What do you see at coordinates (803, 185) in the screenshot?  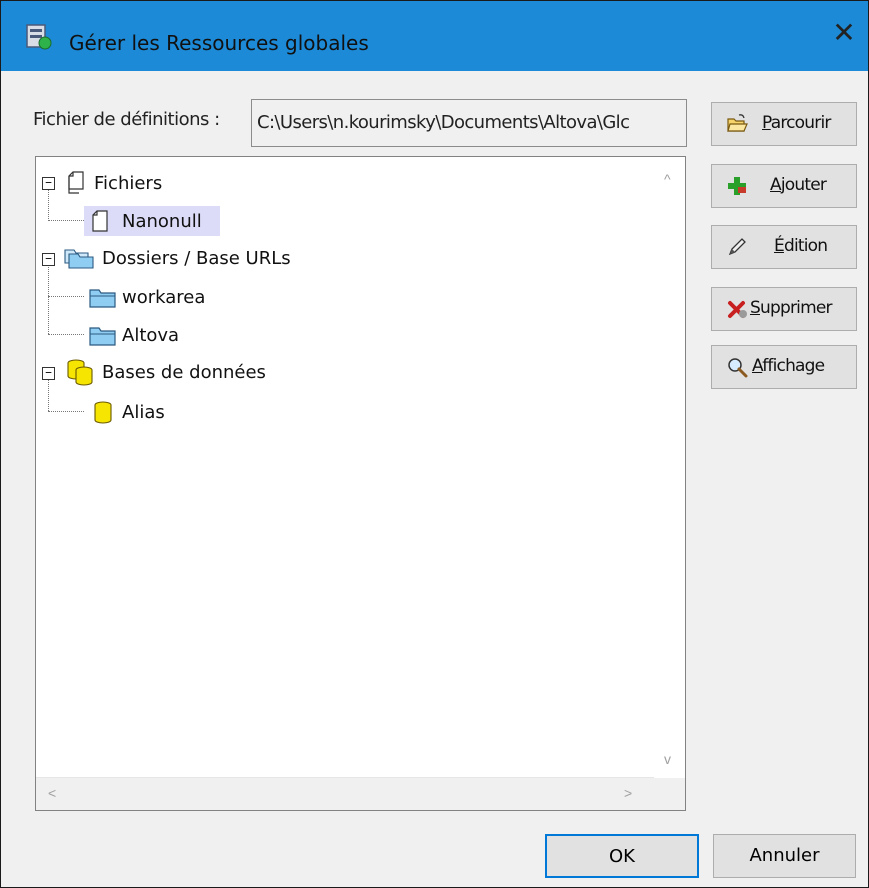 I see `add-label: jouter` at bounding box center [803, 185].